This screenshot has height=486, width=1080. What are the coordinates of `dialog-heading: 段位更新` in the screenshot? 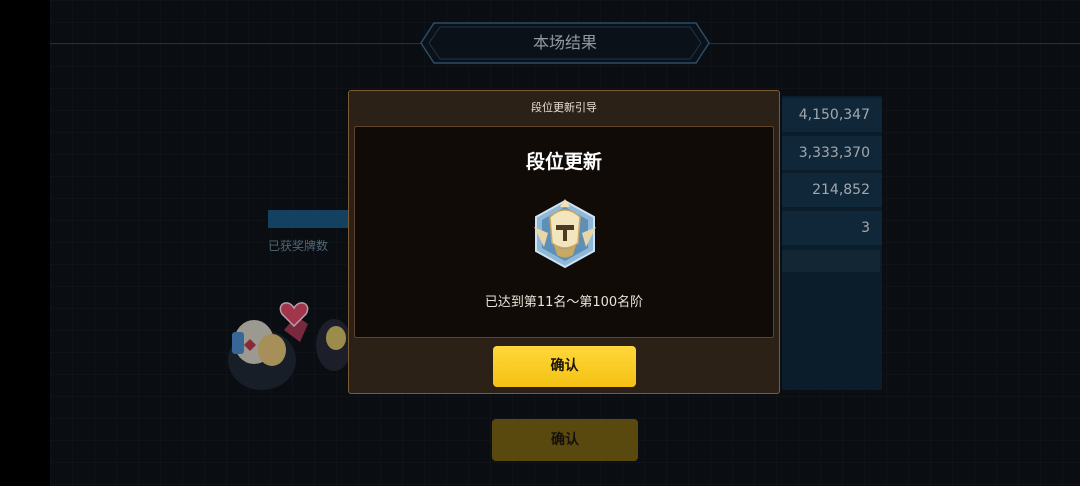 It's located at (563, 162).